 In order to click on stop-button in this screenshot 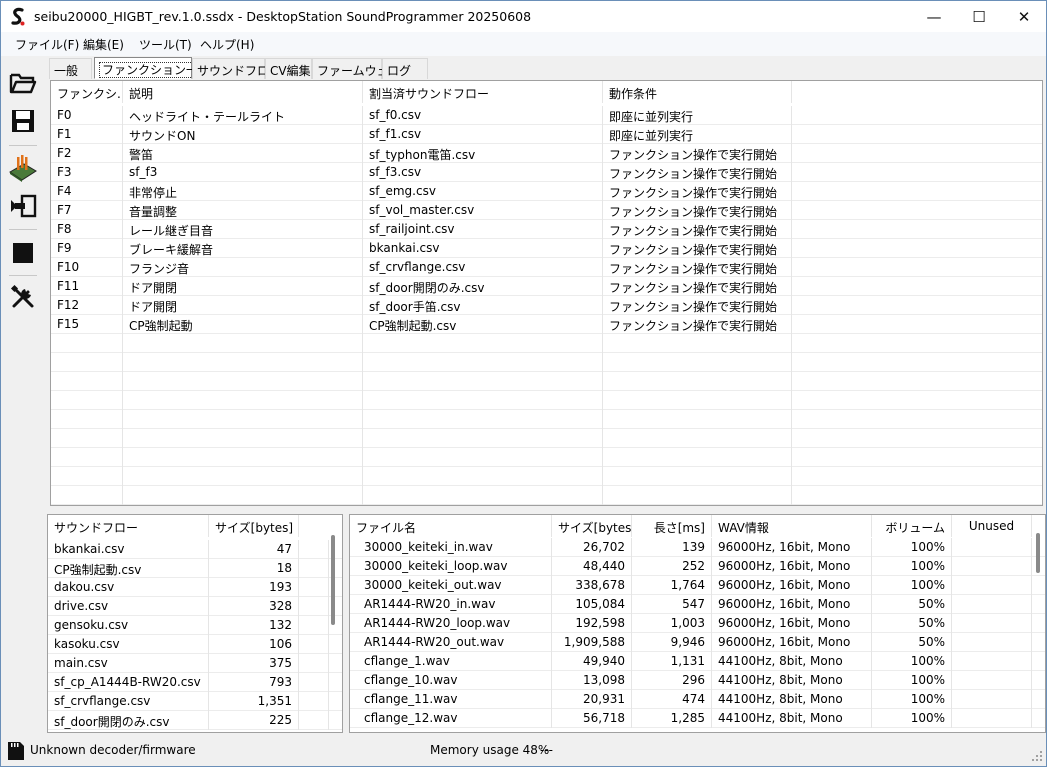, I will do `click(23, 253)`.